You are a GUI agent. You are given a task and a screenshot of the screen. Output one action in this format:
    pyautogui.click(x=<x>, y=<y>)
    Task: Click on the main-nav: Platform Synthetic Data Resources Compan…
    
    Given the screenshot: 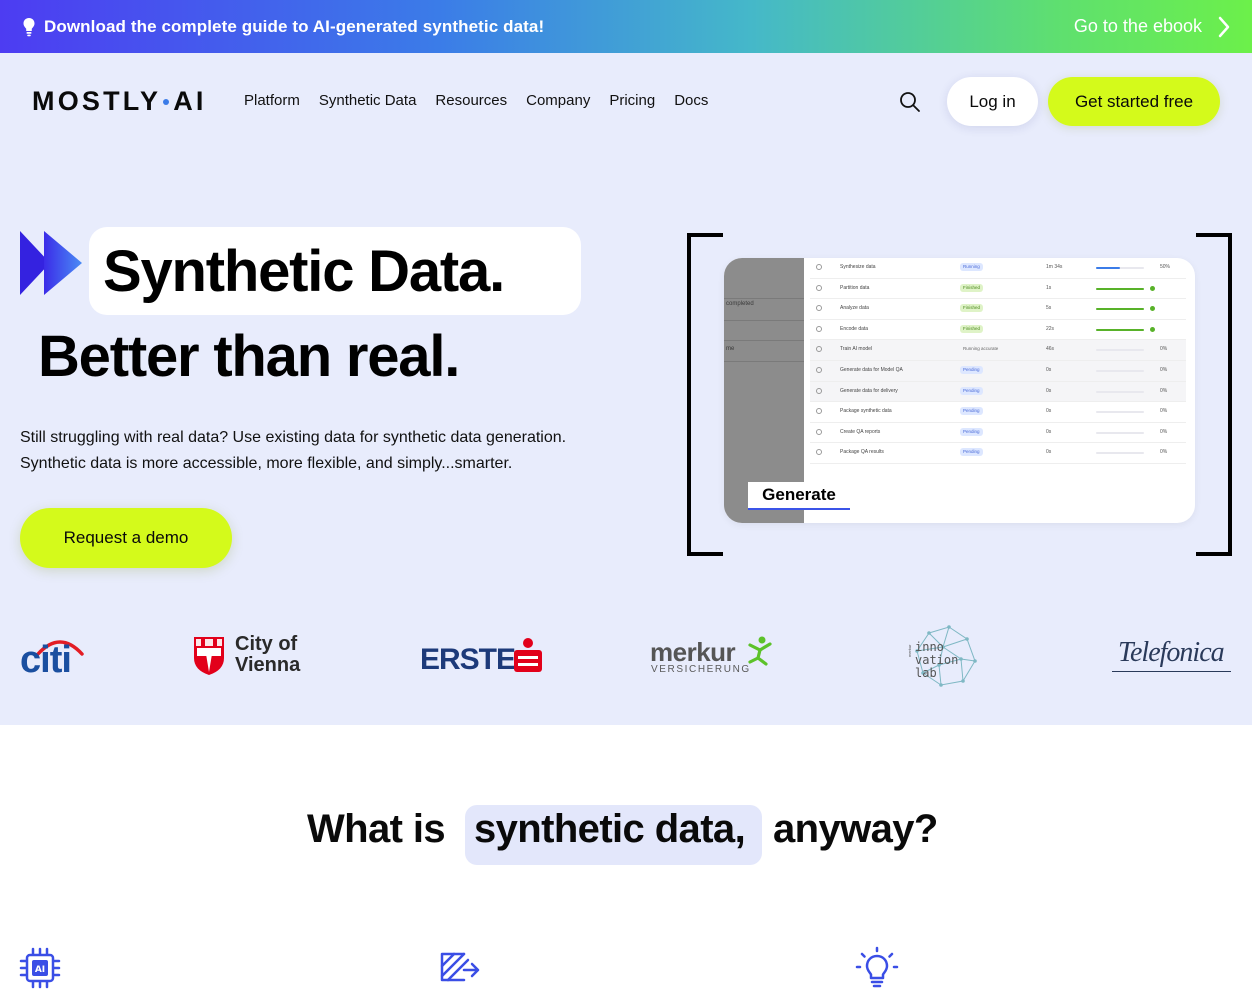 What is the action you would take?
    pyautogui.click(x=476, y=100)
    